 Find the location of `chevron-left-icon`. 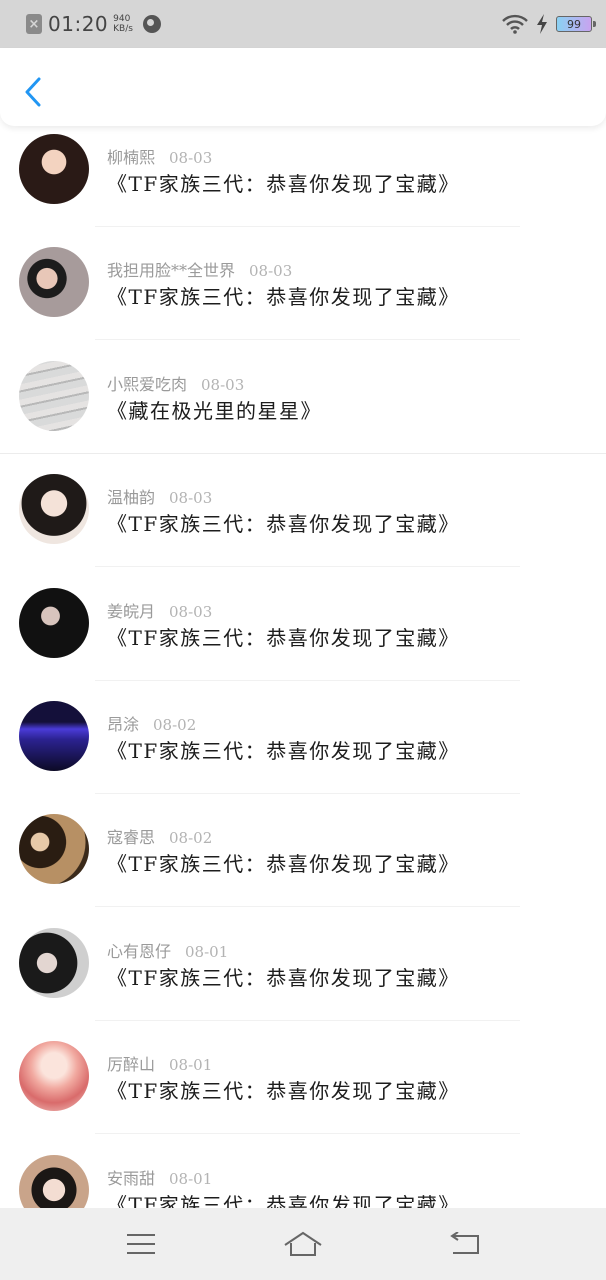

chevron-left-icon is located at coordinates (33, 92).